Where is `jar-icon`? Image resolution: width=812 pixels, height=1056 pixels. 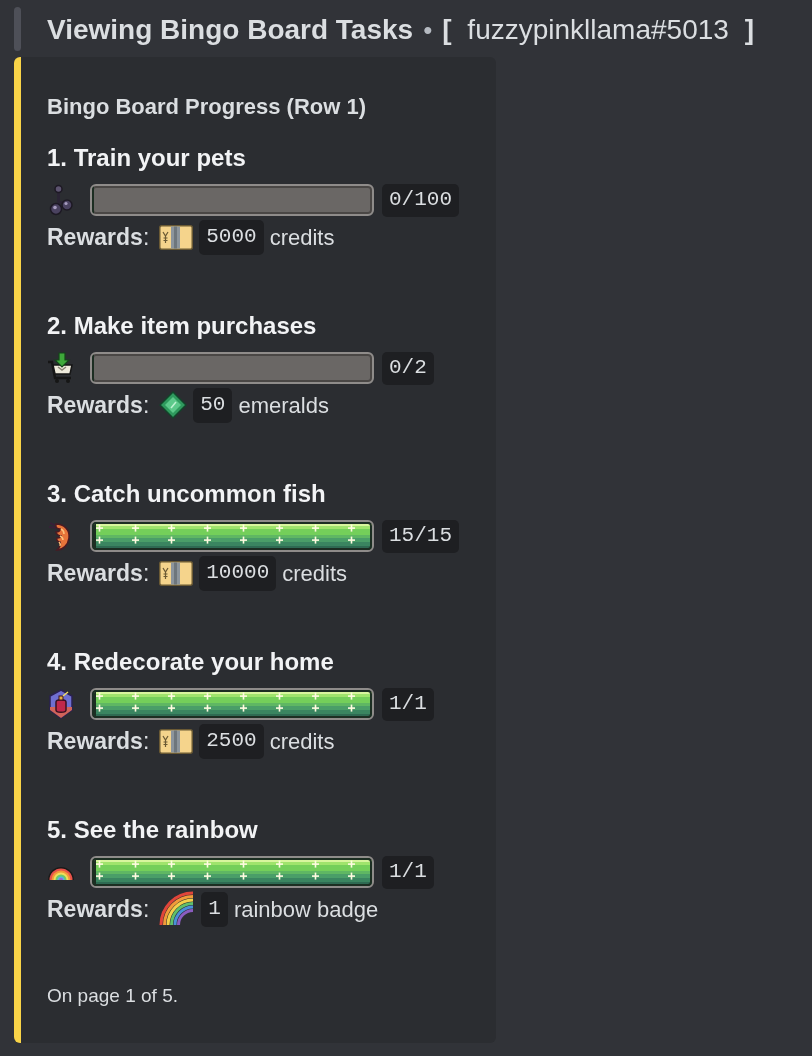 jar-icon is located at coordinates (61, 704).